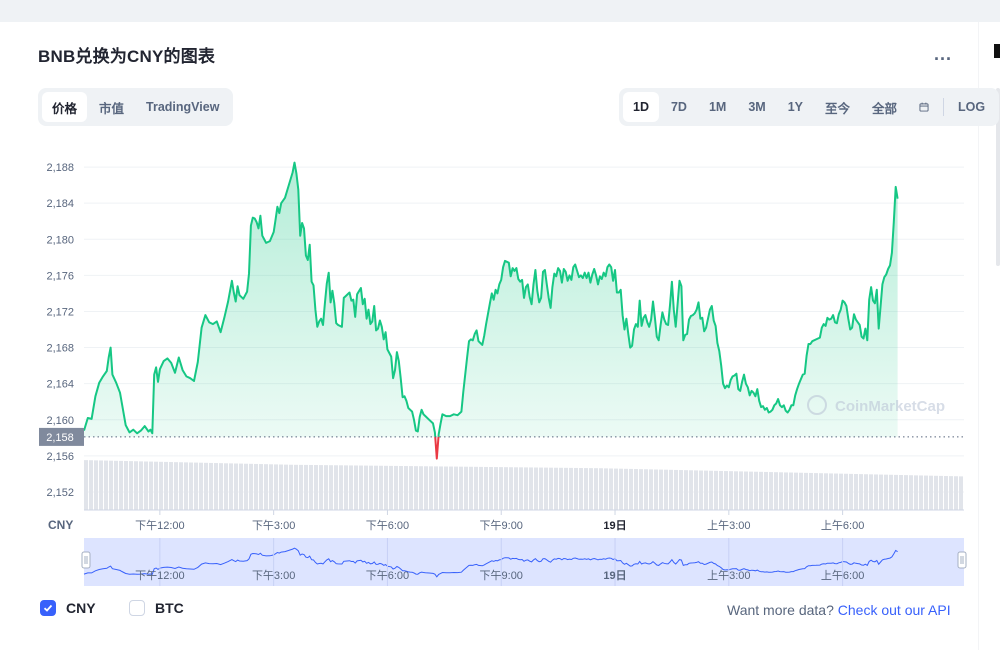 This screenshot has width=1000, height=650. Describe the element at coordinates (81, 608) in the screenshot. I see `cny-label: CNY` at that location.